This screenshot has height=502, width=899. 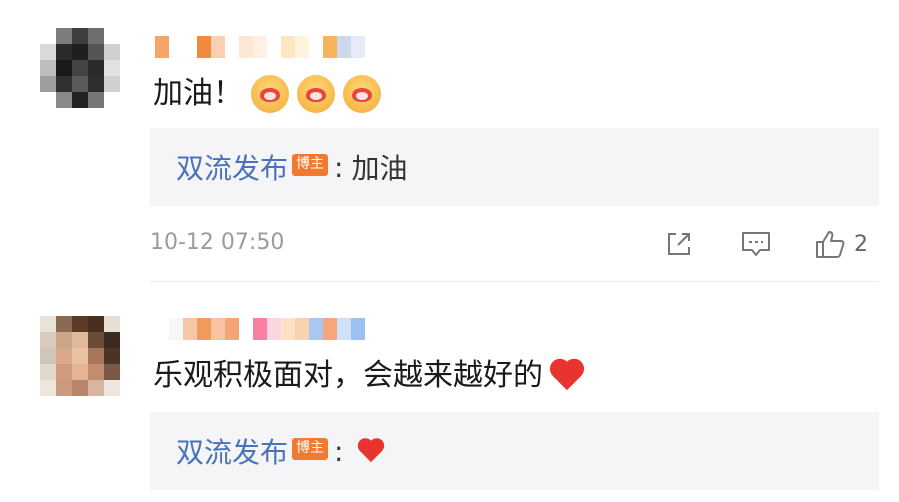 I want to click on comment-icon, so click(x=756, y=244).